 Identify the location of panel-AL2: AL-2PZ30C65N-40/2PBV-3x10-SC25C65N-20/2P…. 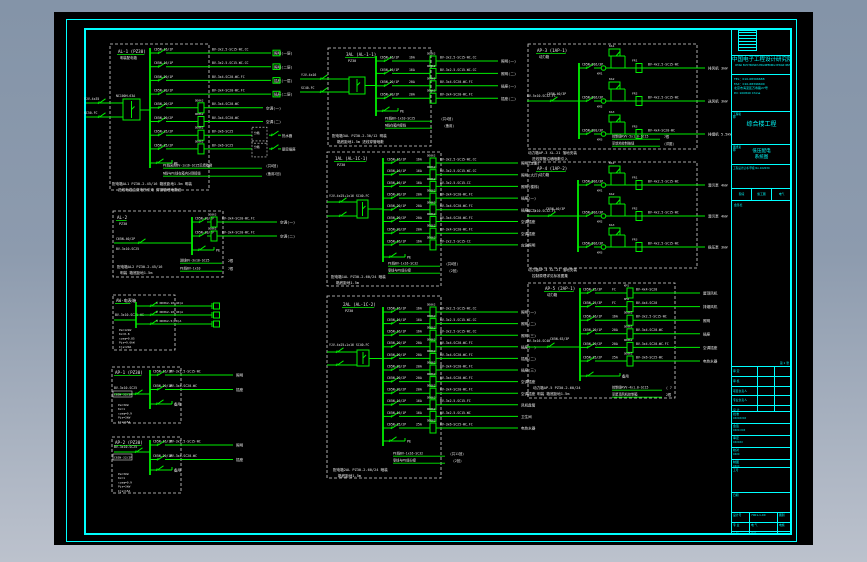
(203, 244).